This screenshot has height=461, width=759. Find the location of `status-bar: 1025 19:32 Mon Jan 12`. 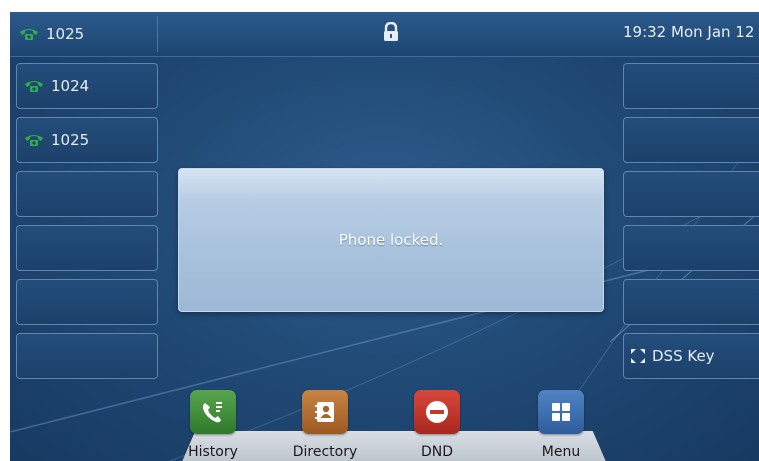

status-bar: 1025 19:32 Mon Jan 12 is located at coordinates (384, 34).